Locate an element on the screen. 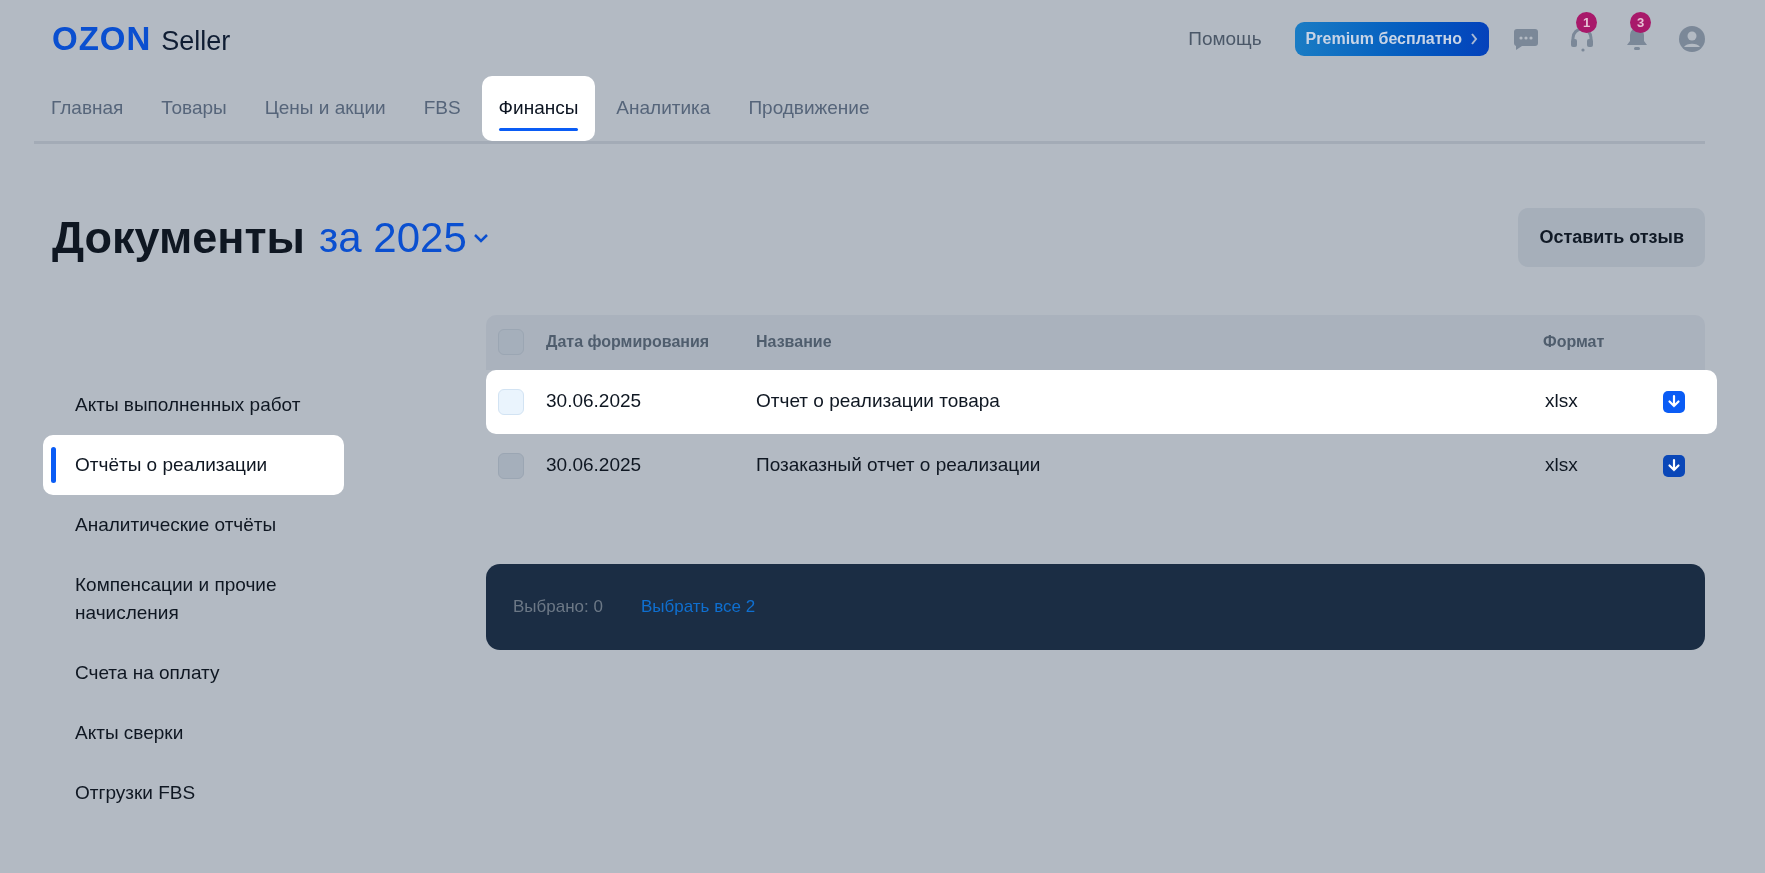 The width and height of the screenshot is (1765, 873). headset-icon is located at coordinates (1582, 39).